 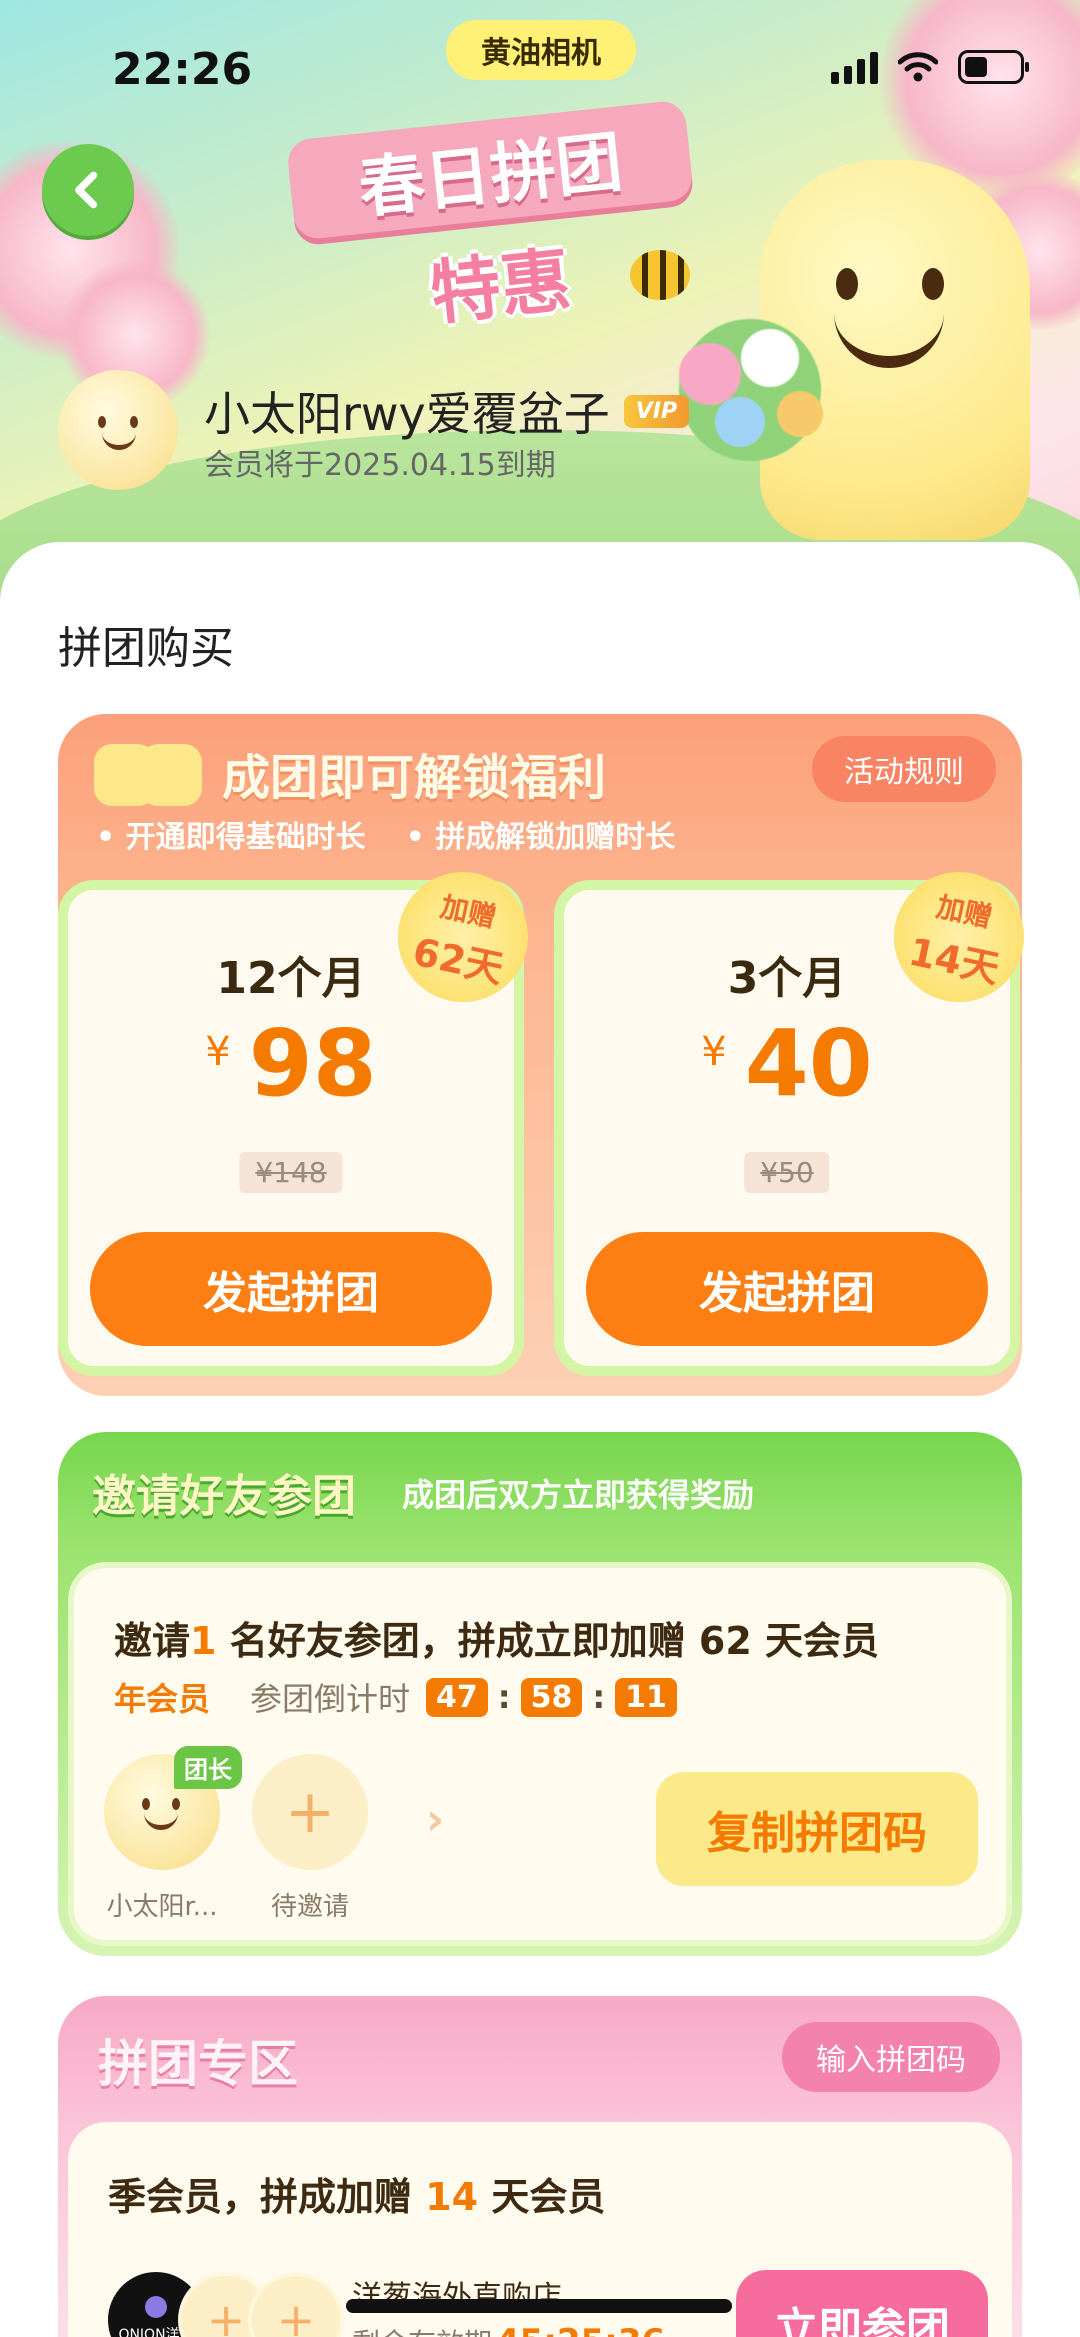 I want to click on remaining-label: 剩余有效期, so click(x=422, y=2332).